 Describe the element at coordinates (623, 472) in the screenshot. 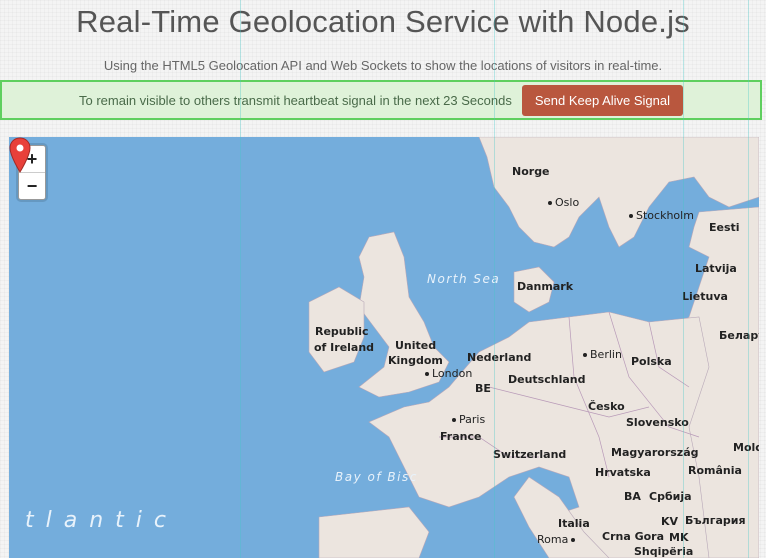

I see `label-hrvatska: Hrvatska` at that location.